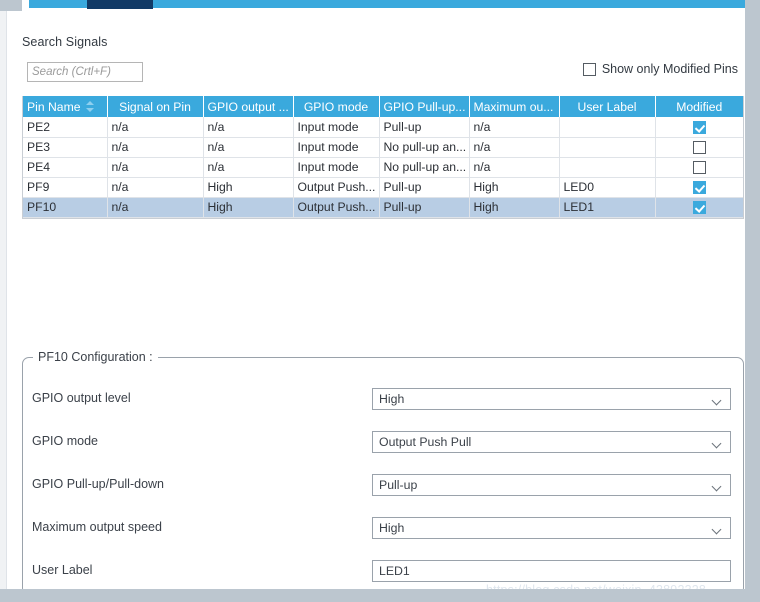  What do you see at coordinates (514, 207) in the screenshot?
I see `cell-maximum-output-speed: High` at bounding box center [514, 207].